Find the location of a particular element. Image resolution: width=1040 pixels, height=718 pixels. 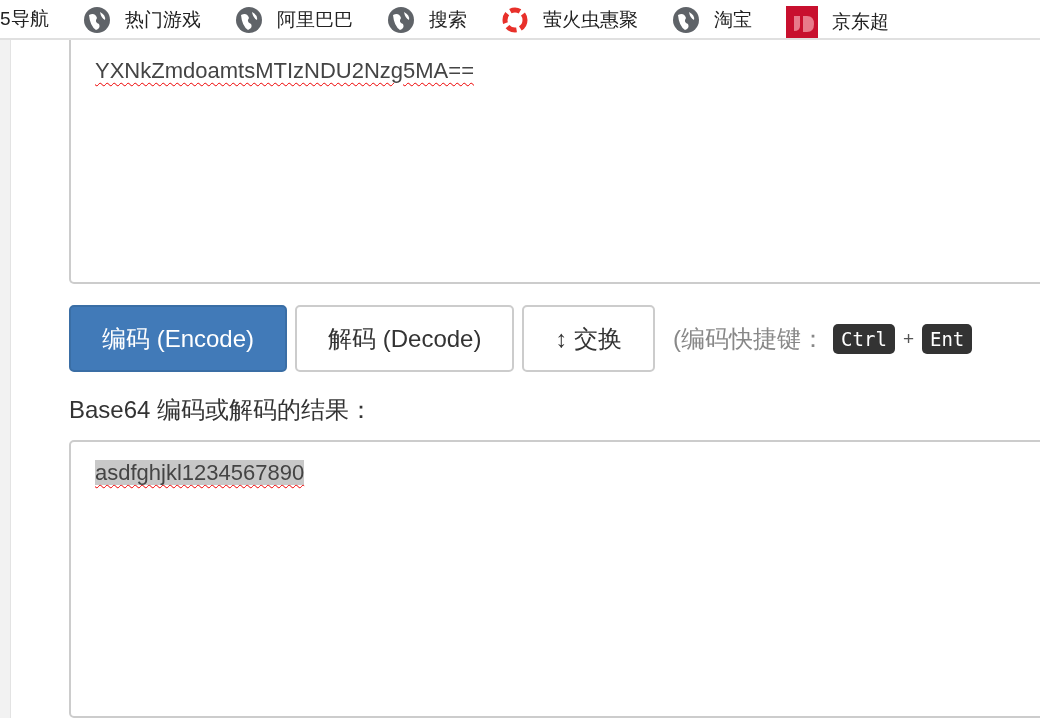

shortcut-hint: (编码快捷键： is located at coordinates (749, 338).